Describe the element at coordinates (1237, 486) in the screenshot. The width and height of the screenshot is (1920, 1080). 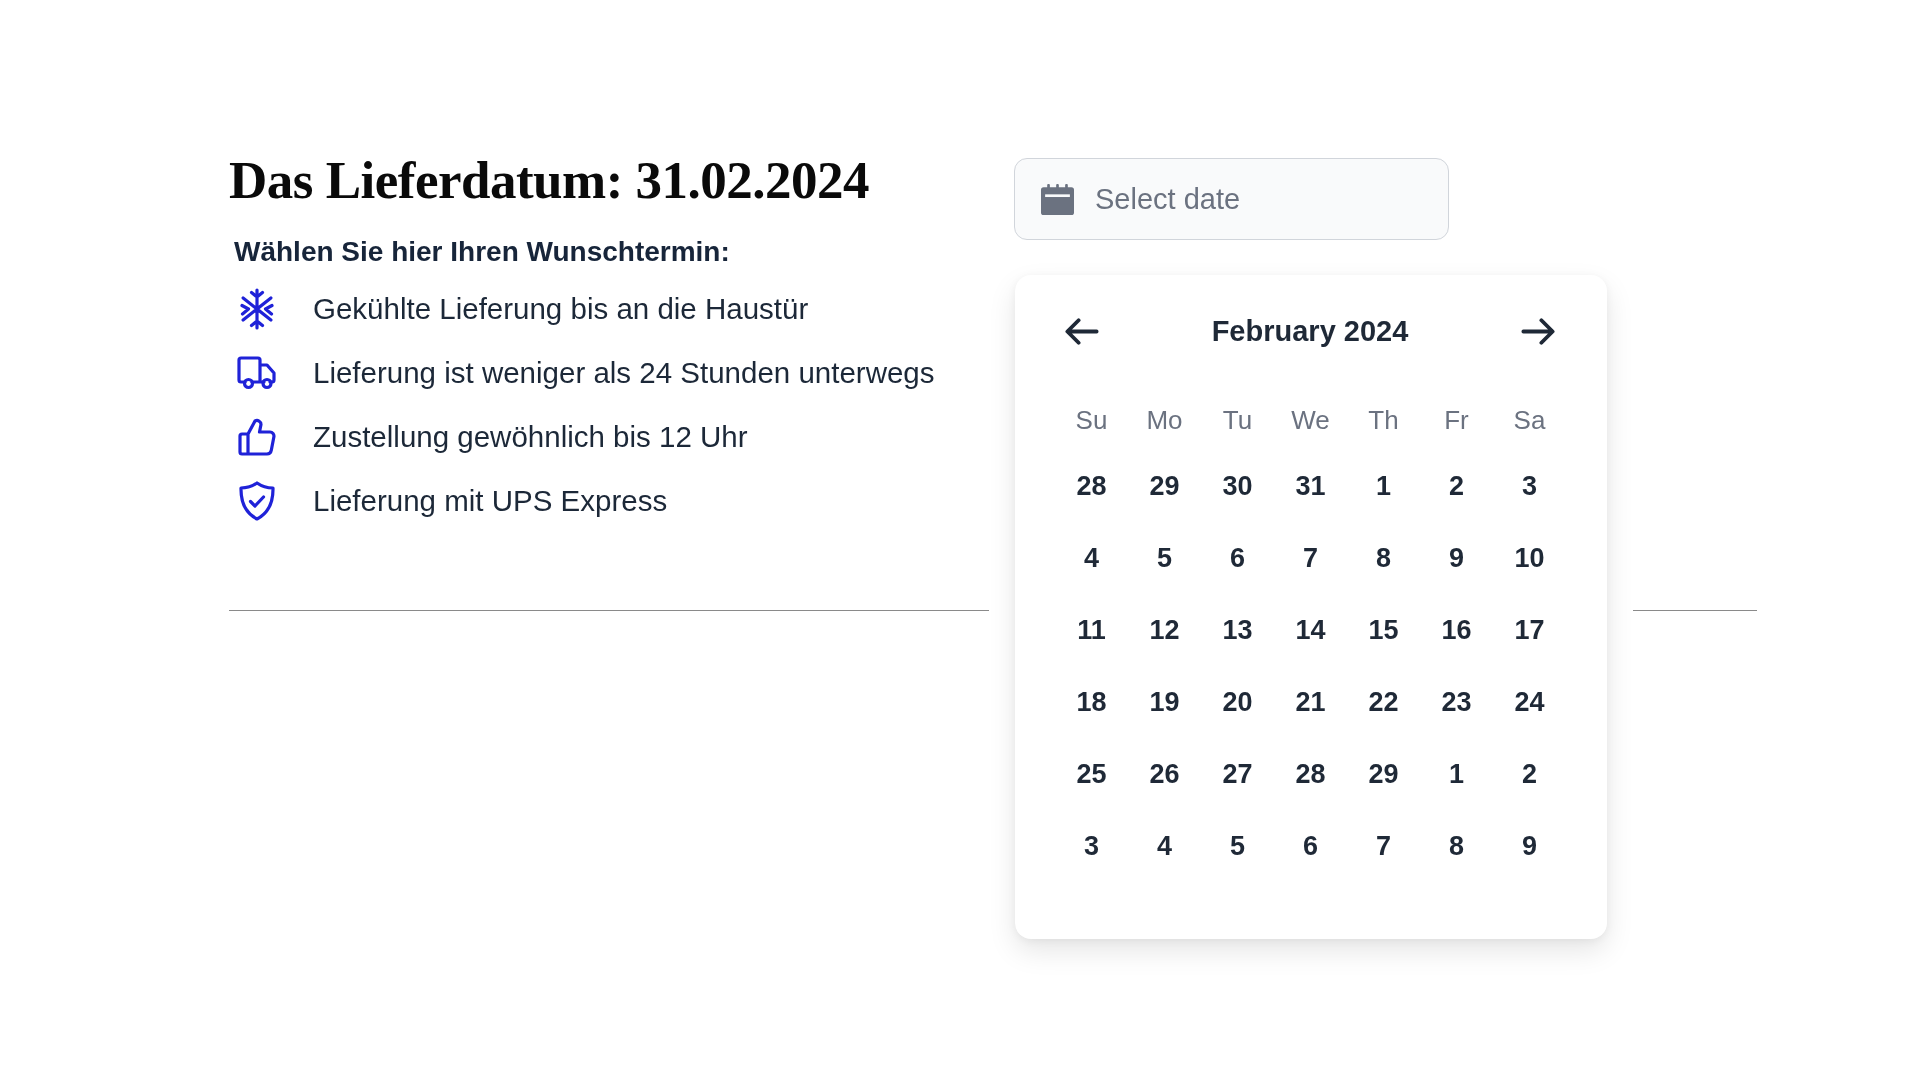
I see `calendar-day: 30` at that location.